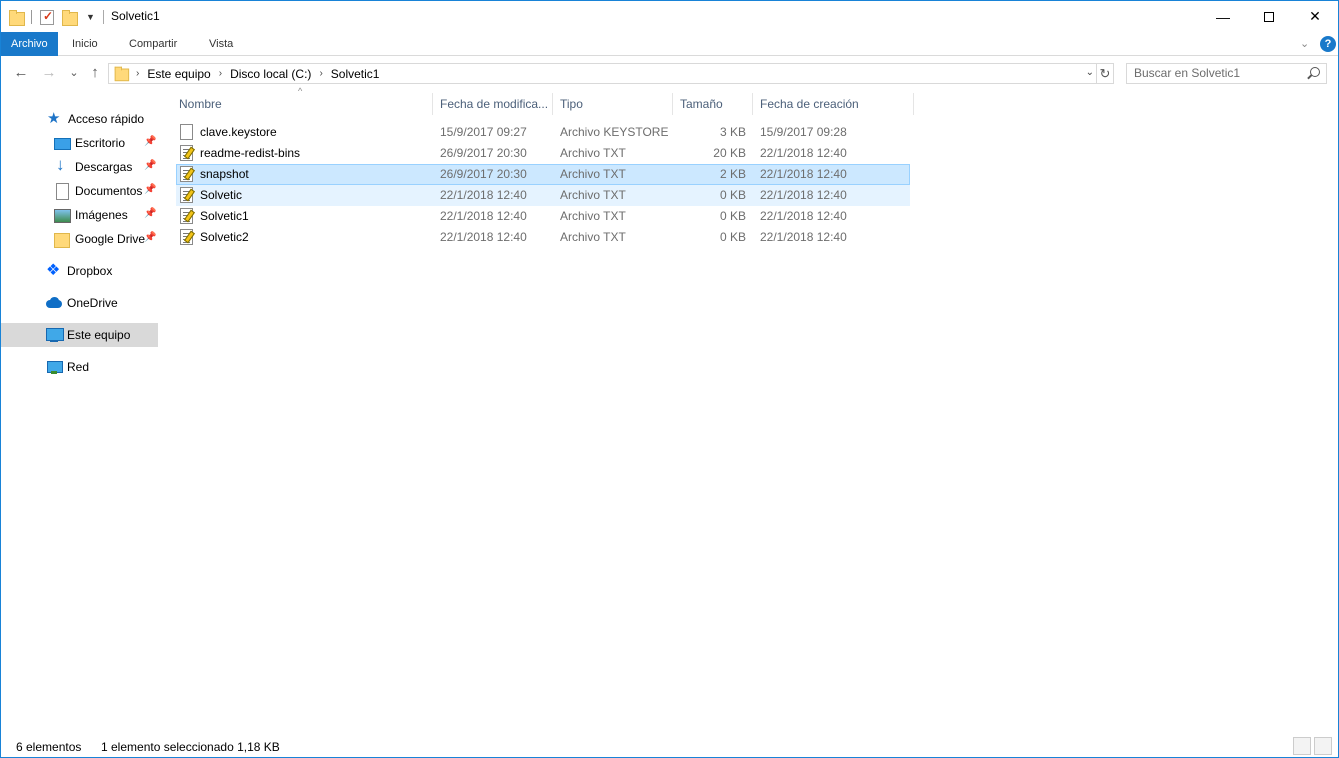  What do you see at coordinates (1323, 746) in the screenshot?
I see `large-icons-view-icon` at bounding box center [1323, 746].